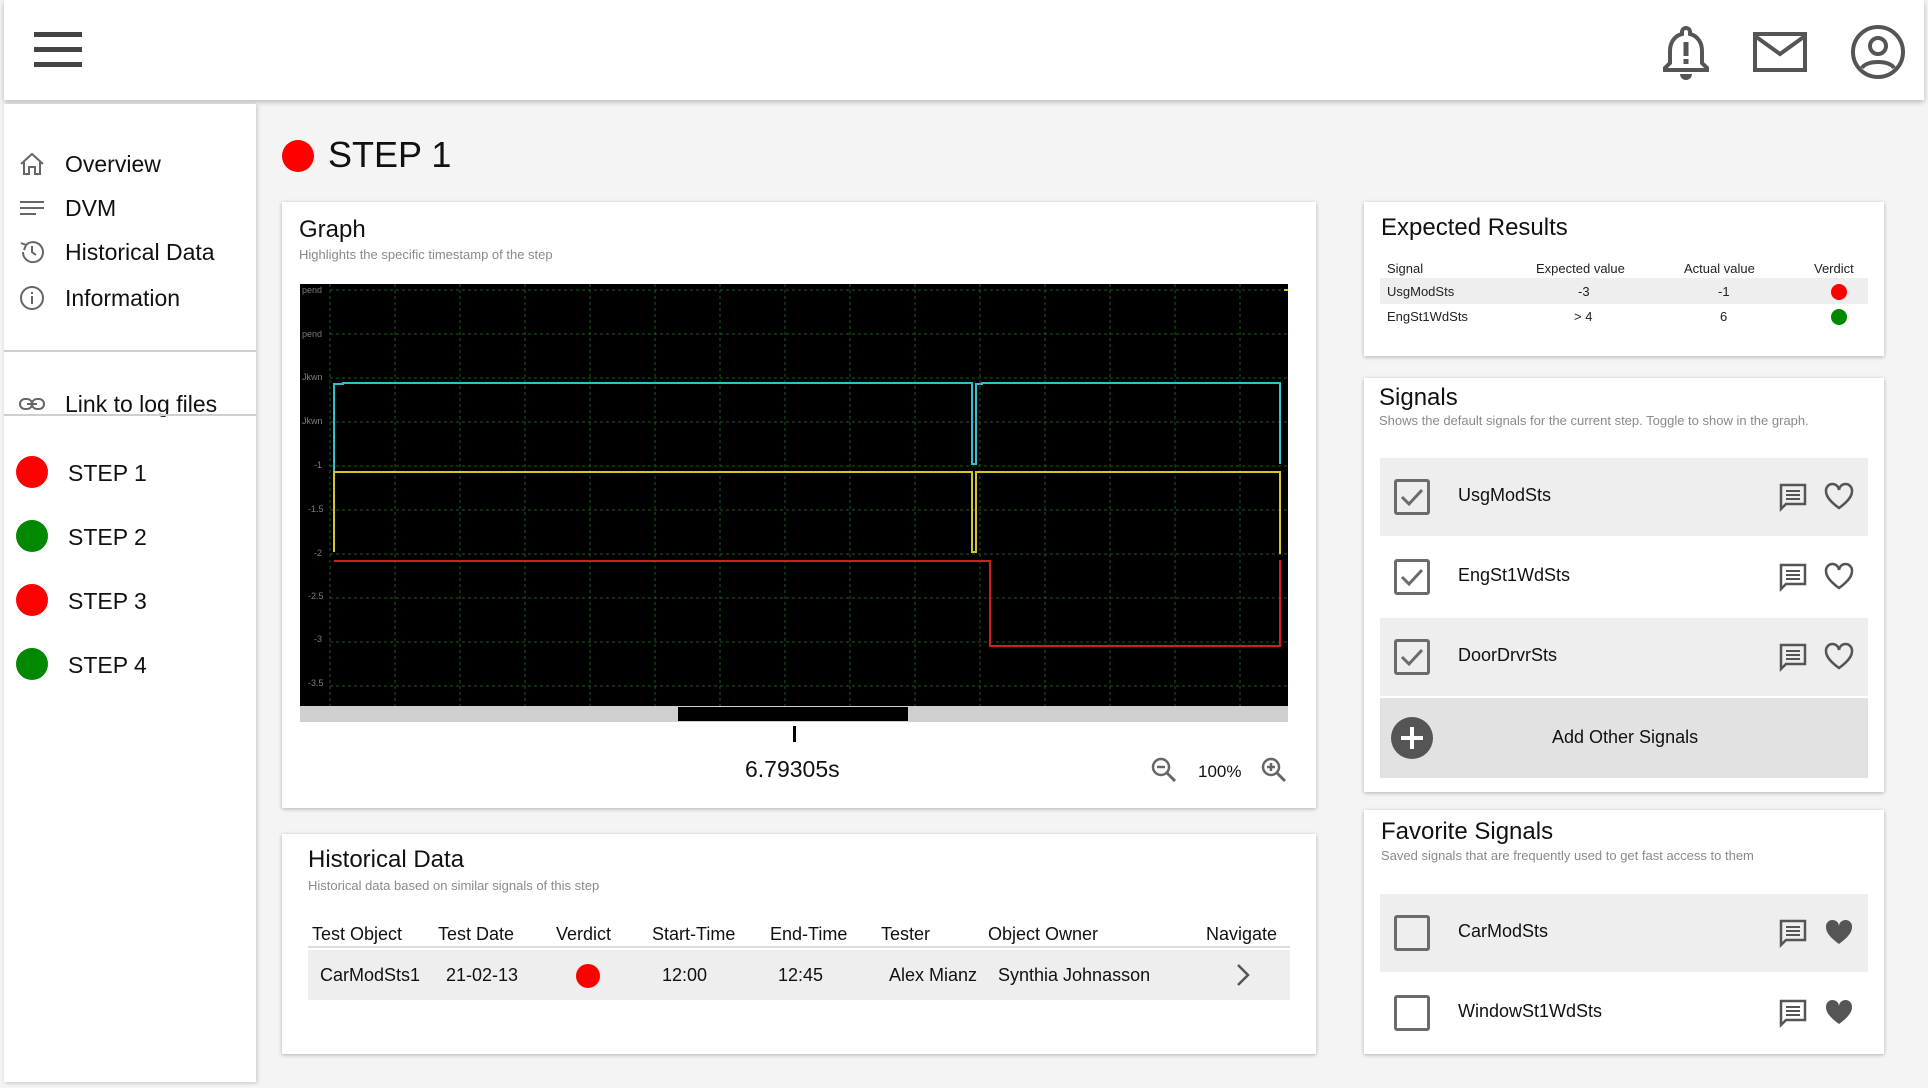 The height and width of the screenshot is (1088, 1928). Describe the element at coordinates (1839, 317) in the screenshot. I see `verdict-dot-pass` at that location.